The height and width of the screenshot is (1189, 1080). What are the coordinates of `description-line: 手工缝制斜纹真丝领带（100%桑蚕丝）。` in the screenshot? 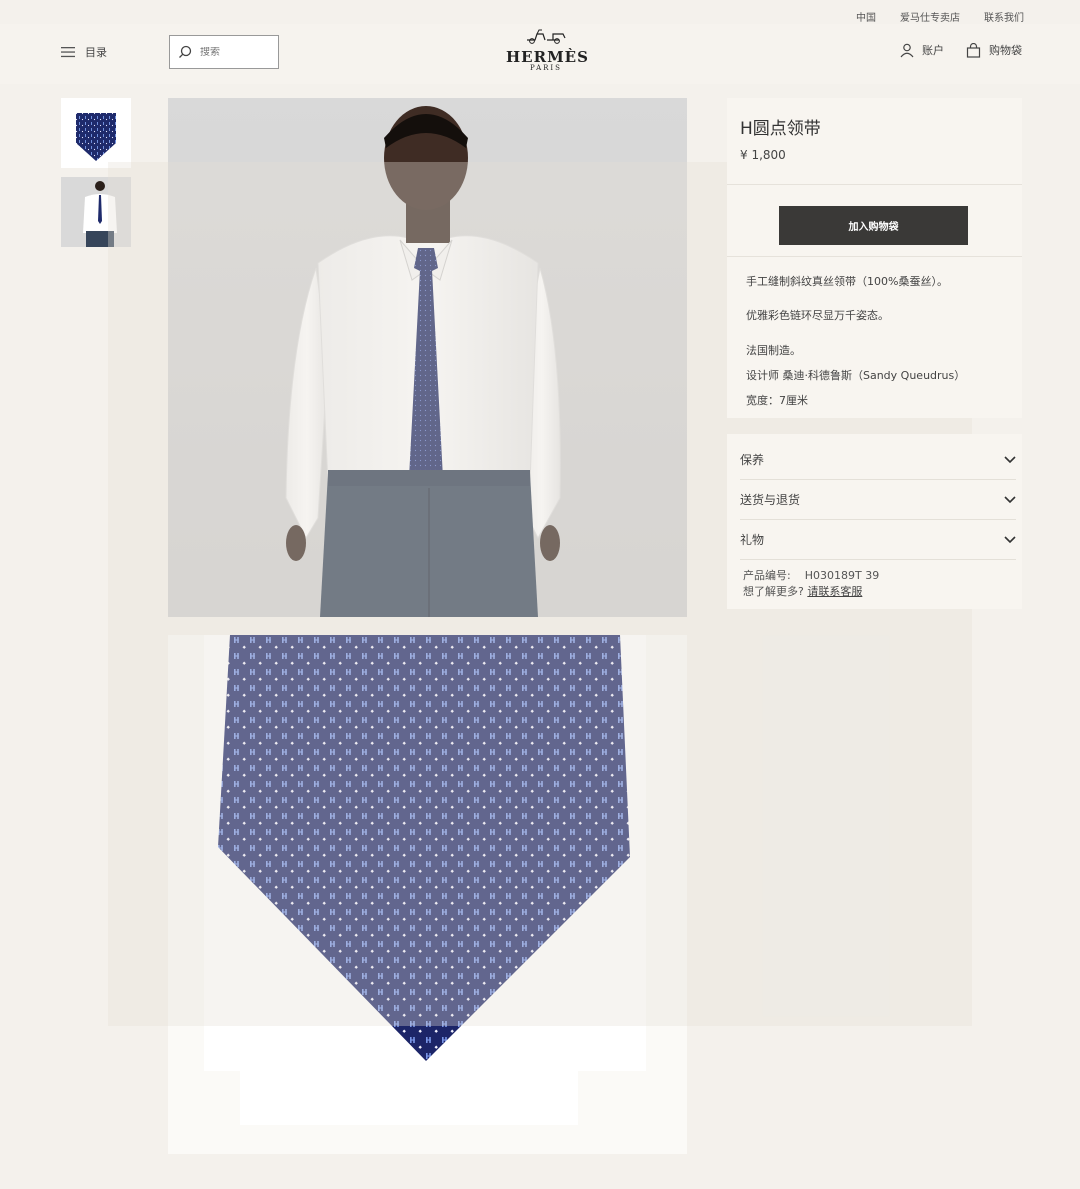 It's located at (847, 281).